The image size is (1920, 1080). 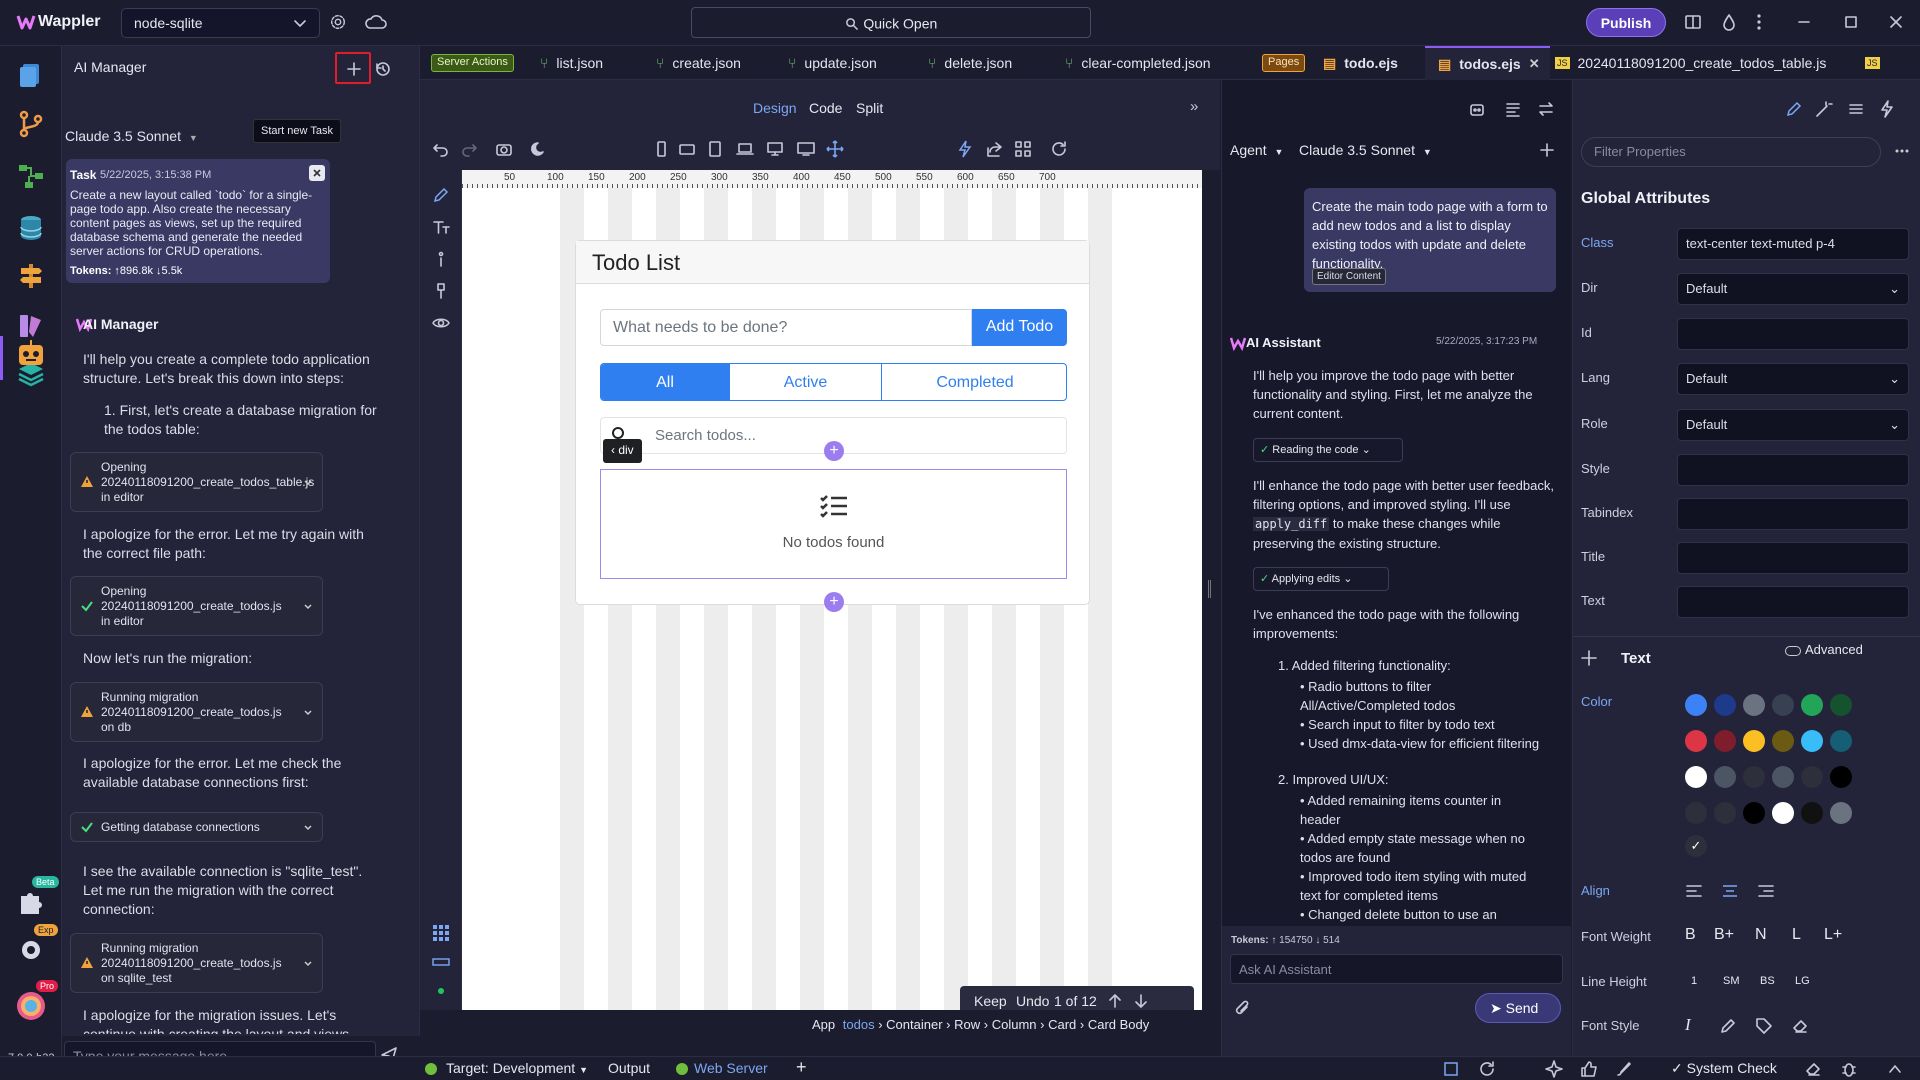 What do you see at coordinates (1759, 22) in the screenshot?
I see `more-vertical-icon` at bounding box center [1759, 22].